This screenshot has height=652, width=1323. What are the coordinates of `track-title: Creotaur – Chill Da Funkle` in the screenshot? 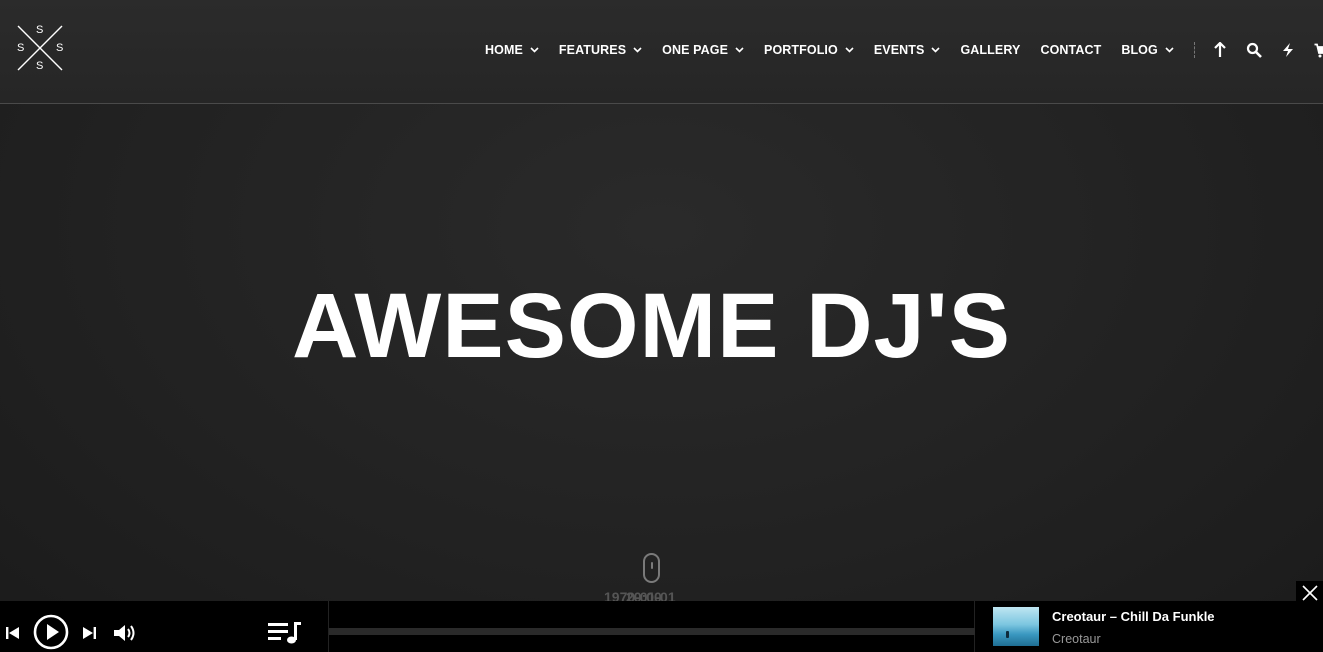 It's located at (1133, 616).